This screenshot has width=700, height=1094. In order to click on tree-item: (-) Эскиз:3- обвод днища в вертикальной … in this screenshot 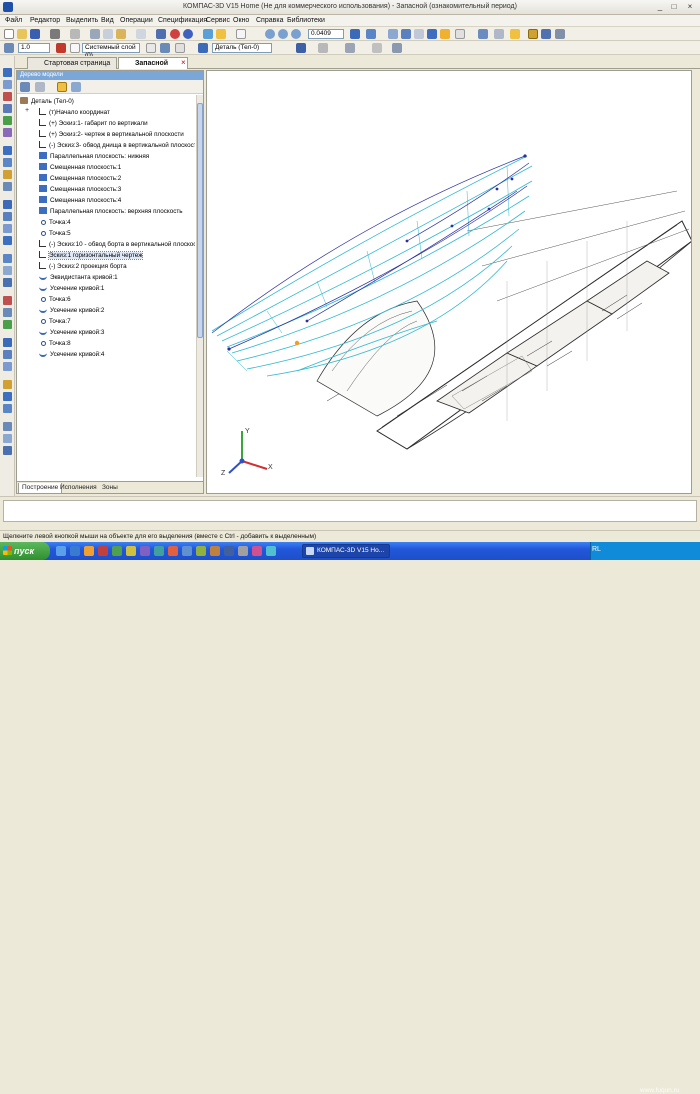, I will do `click(117, 145)`.